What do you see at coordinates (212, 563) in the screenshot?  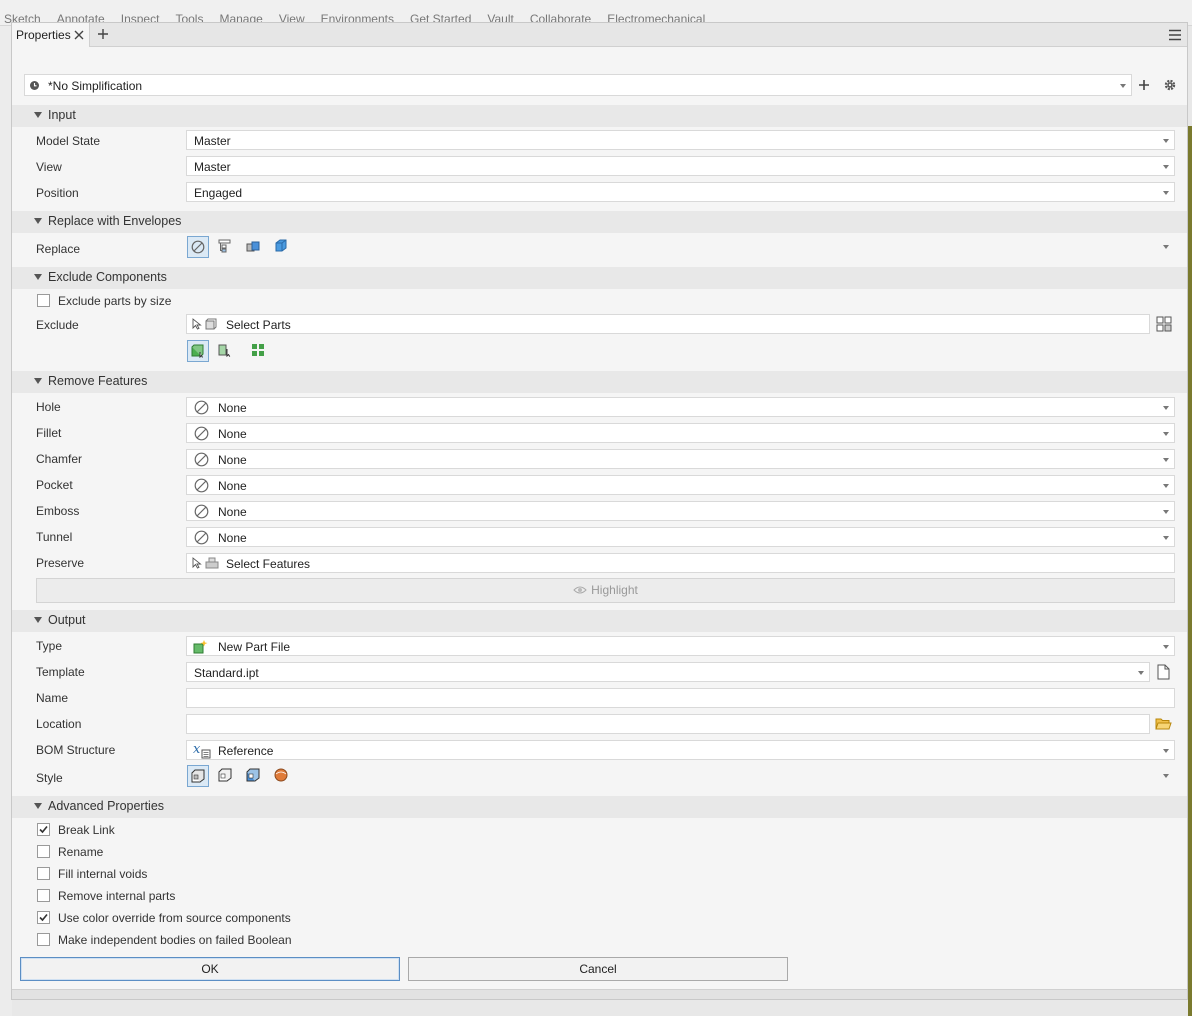 I see `feature-icon` at bounding box center [212, 563].